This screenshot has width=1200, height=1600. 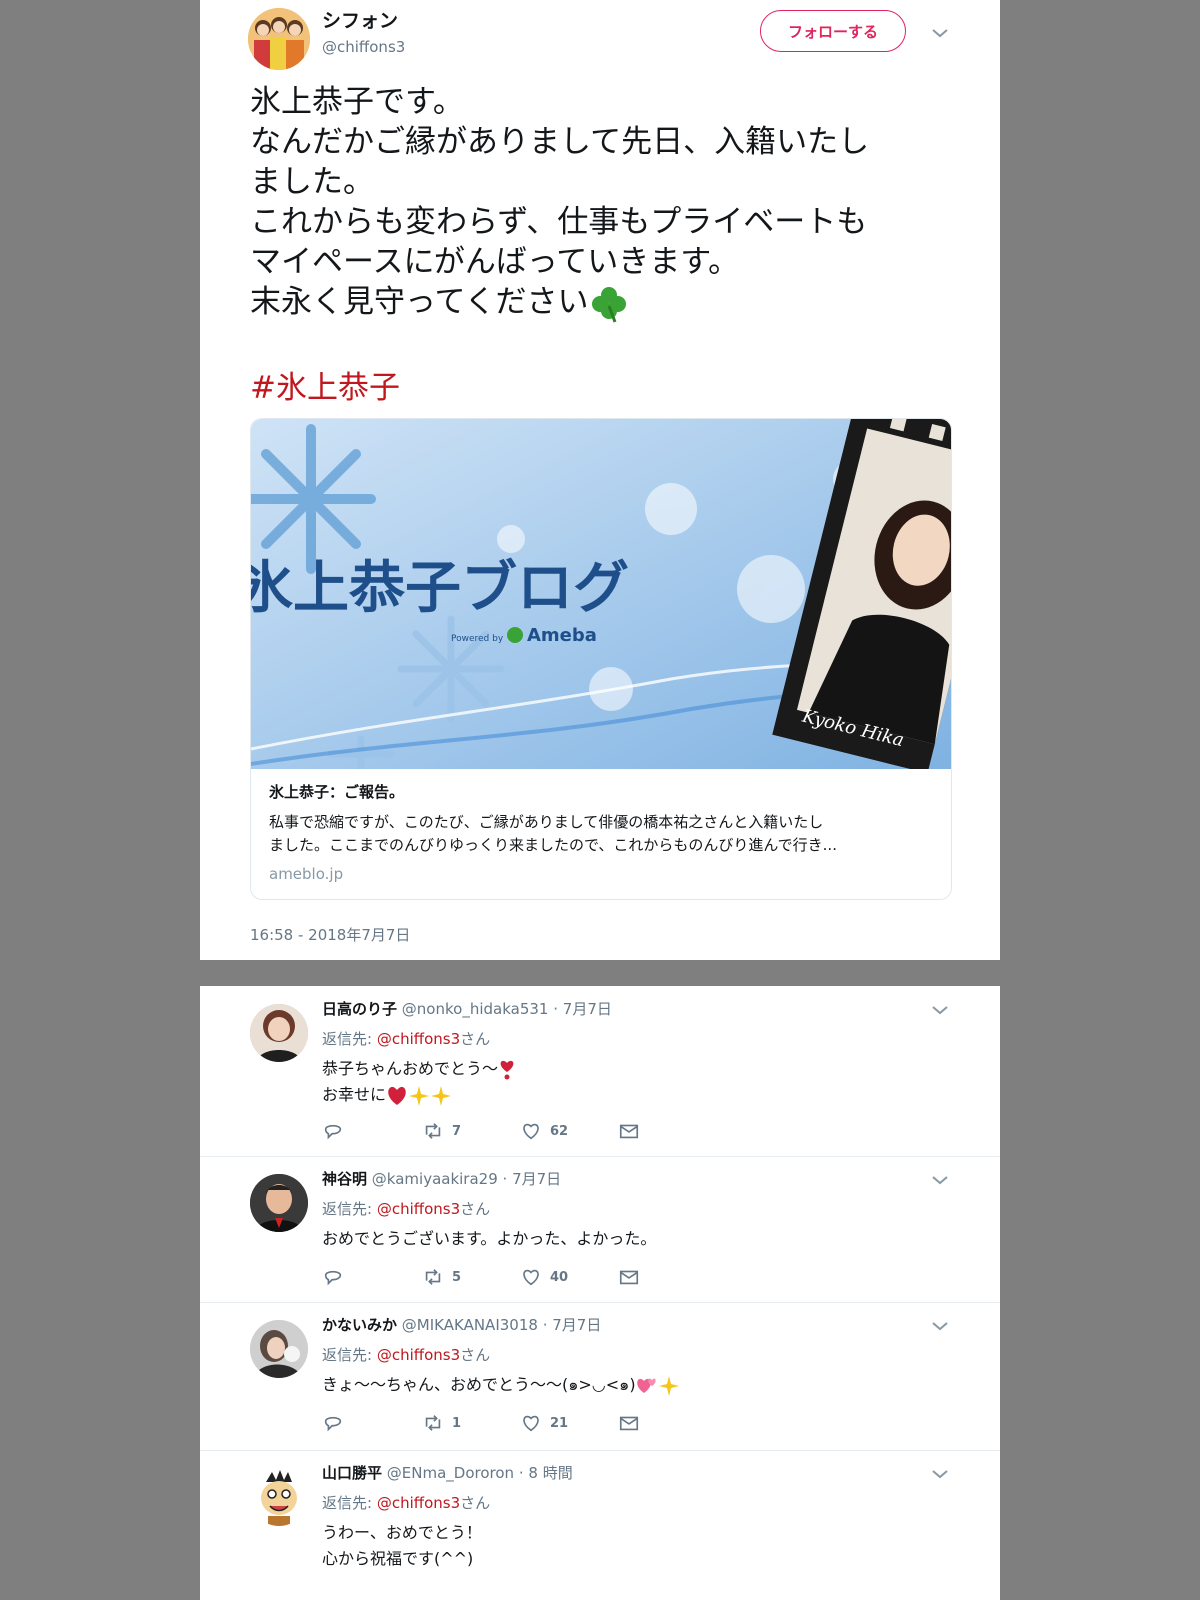 I want to click on reply-name: 山口勝平, so click(x=352, y=1473).